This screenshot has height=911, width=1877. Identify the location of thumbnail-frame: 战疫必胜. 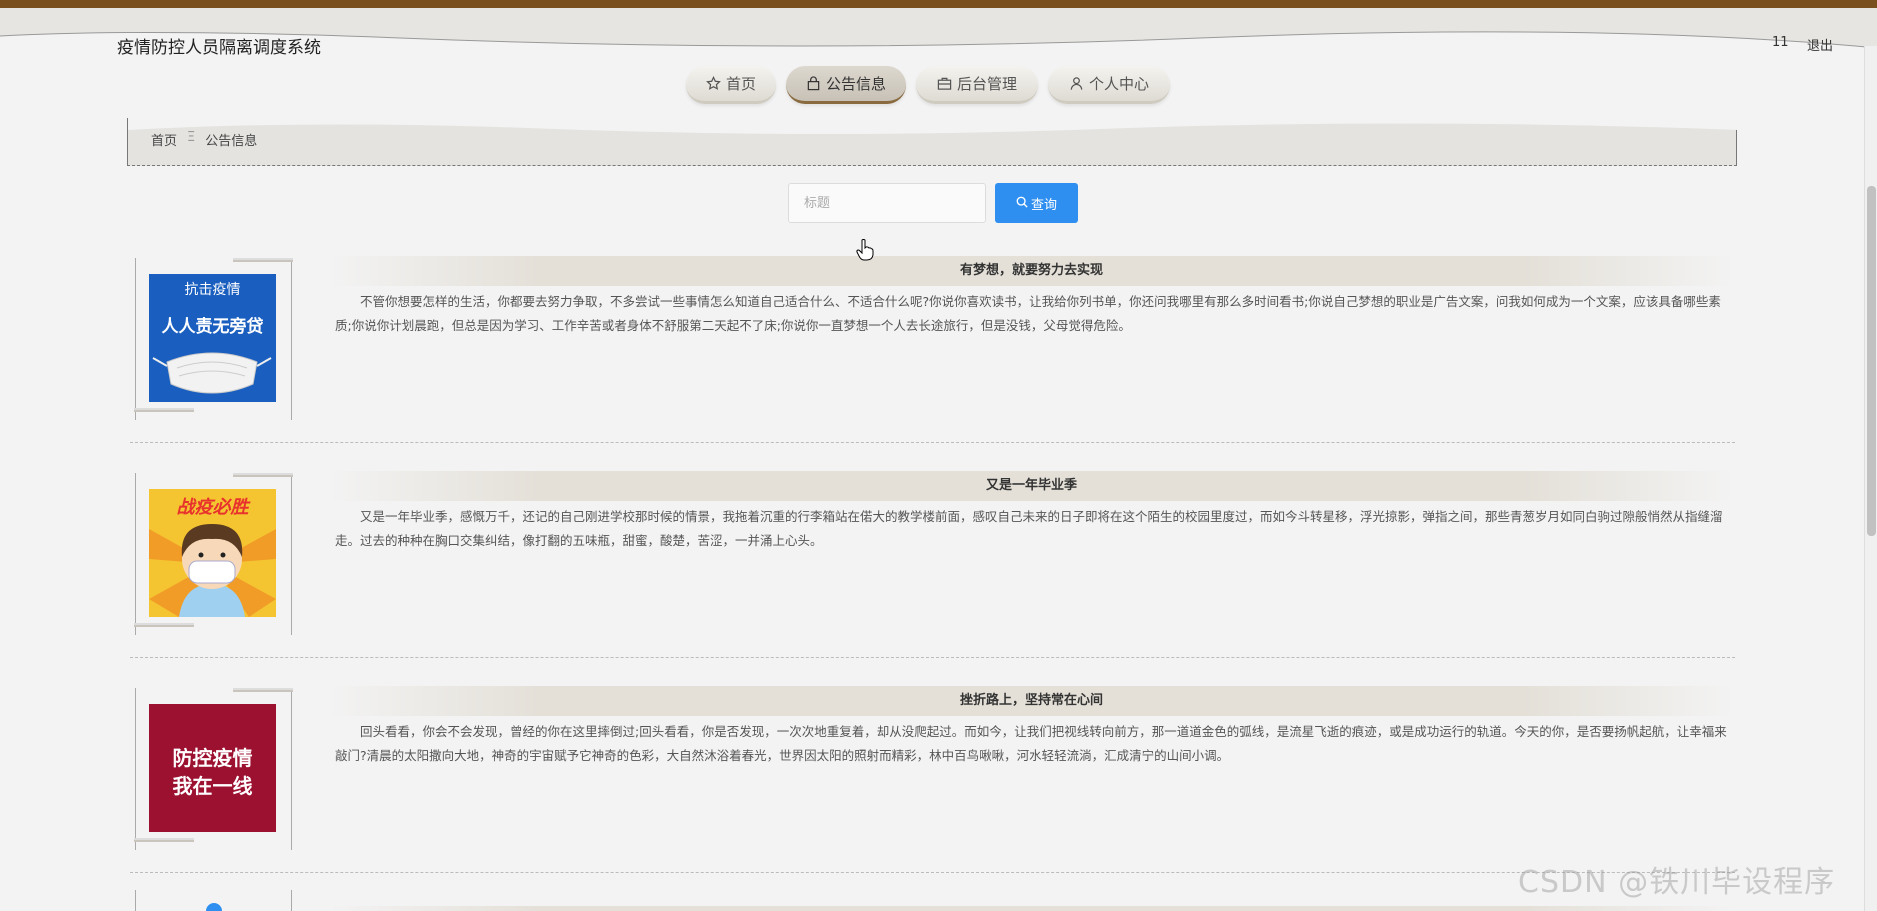
(213, 554).